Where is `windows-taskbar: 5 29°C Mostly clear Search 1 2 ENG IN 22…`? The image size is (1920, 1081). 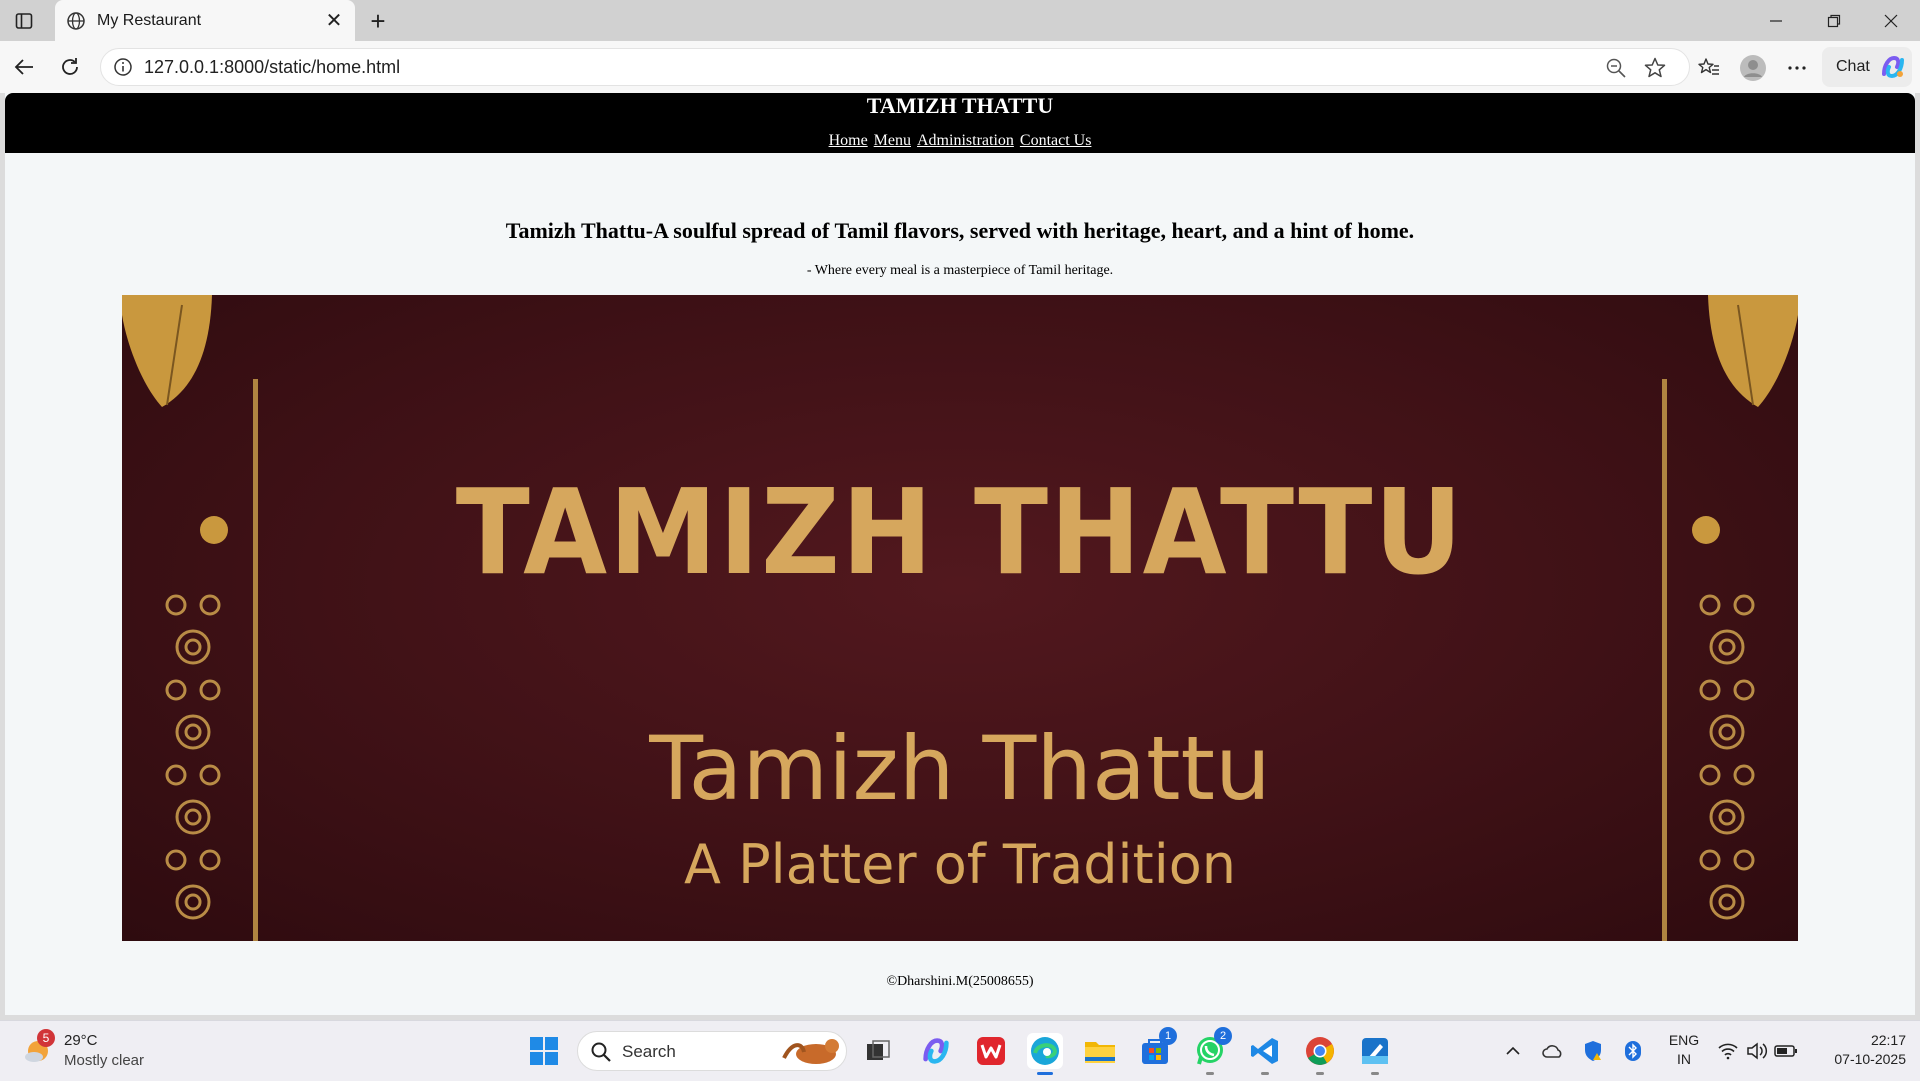 windows-taskbar: 5 29°C Mostly clear Search 1 2 ENG IN 22… is located at coordinates (960, 1050).